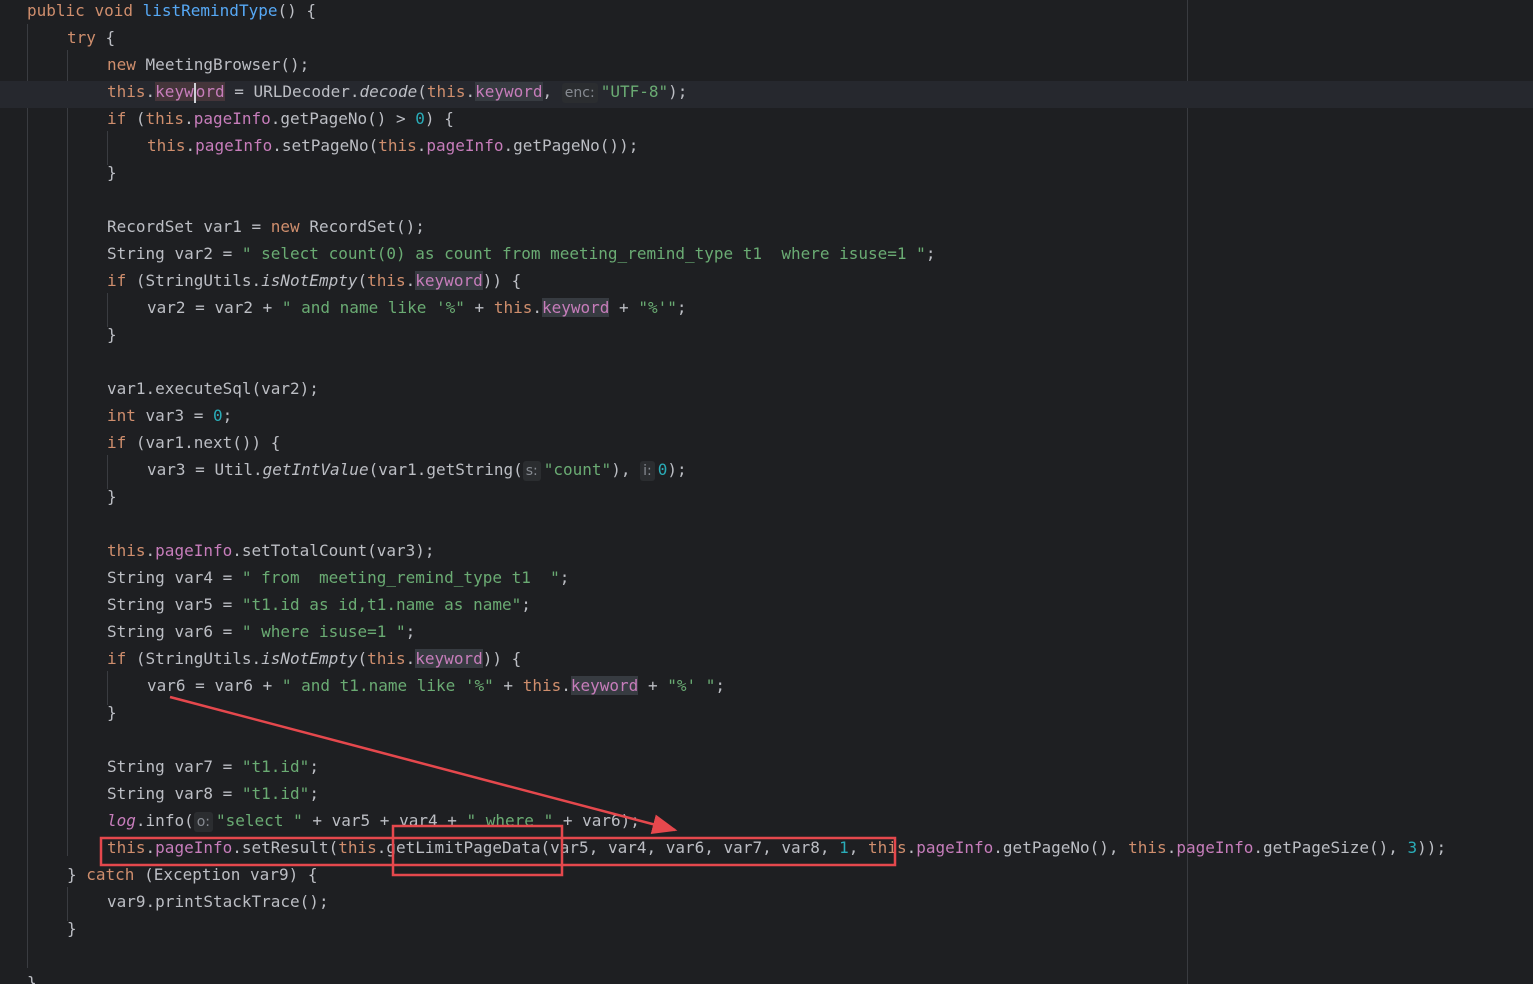  Describe the element at coordinates (56, 10) in the screenshot. I see `keyword-public: public` at that location.